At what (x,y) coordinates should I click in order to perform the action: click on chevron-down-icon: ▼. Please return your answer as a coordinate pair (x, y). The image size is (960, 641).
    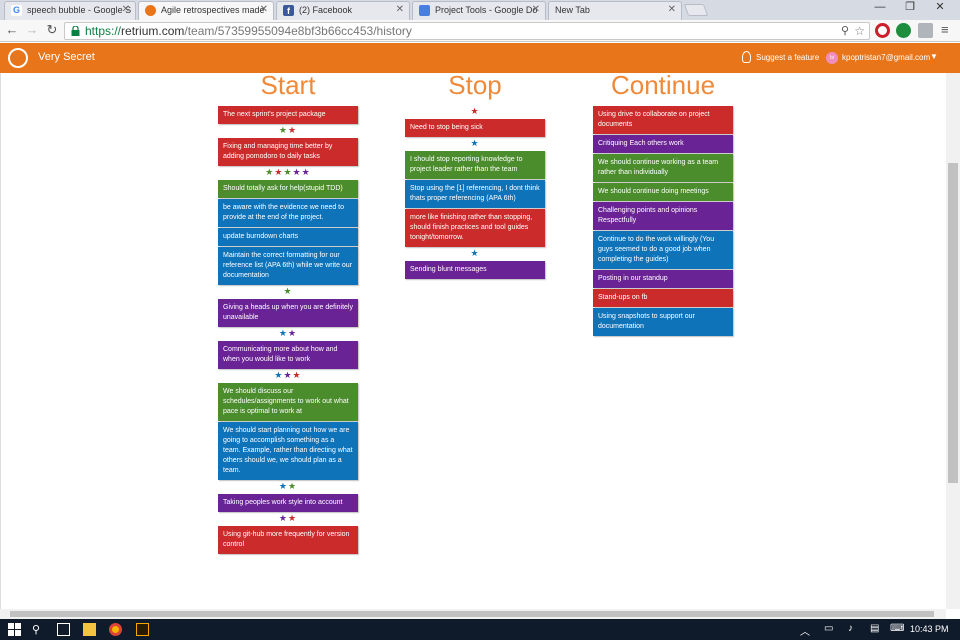
    Looking at the image, I should click on (934, 56).